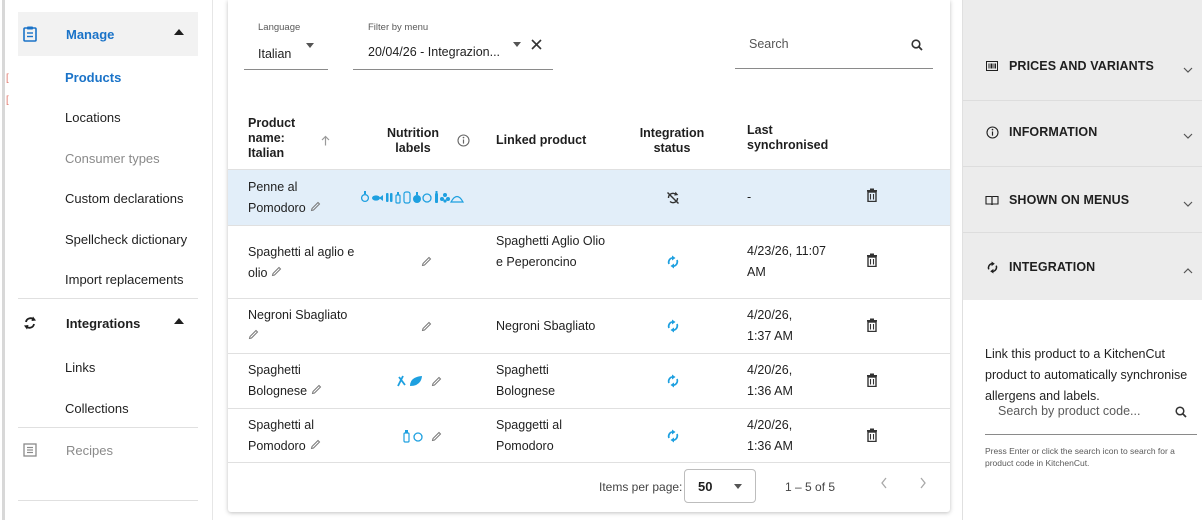 The image size is (1202, 520). I want to click on chevron-down-icon, so click(1188, 69).